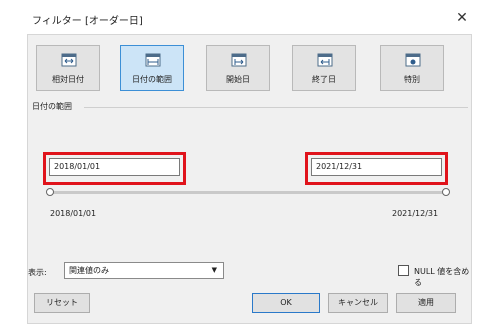  I want to click on include-null-label: NULL 値を含める, so click(442, 277).